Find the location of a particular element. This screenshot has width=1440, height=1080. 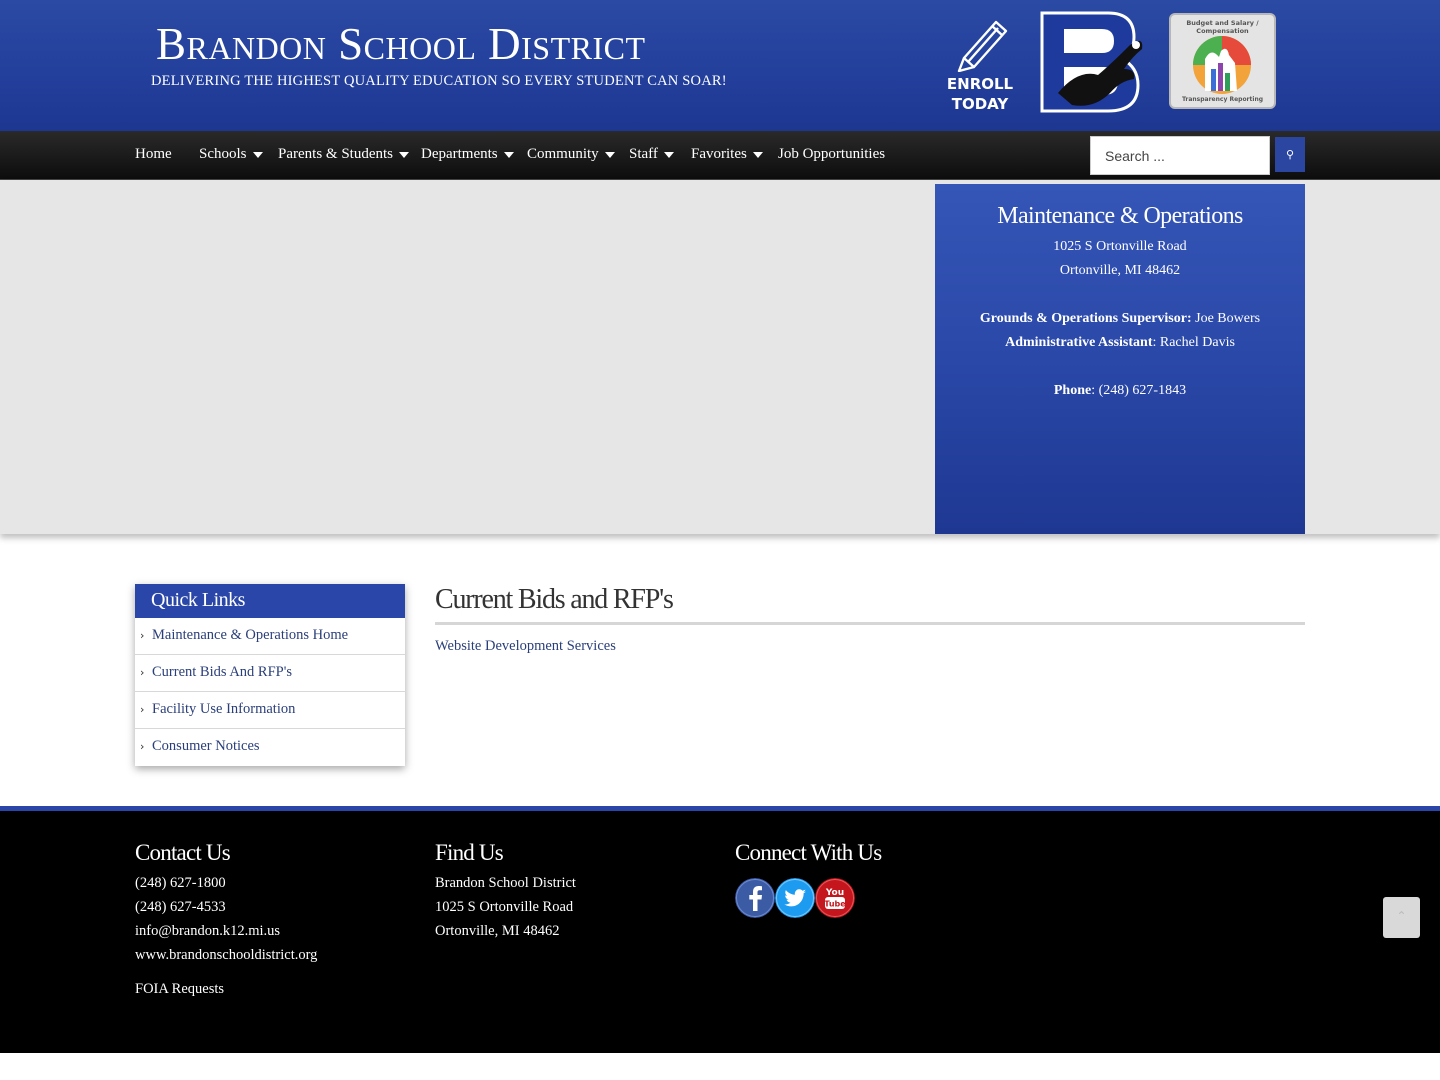

site-title: Brandon School District is located at coordinates (401, 44).